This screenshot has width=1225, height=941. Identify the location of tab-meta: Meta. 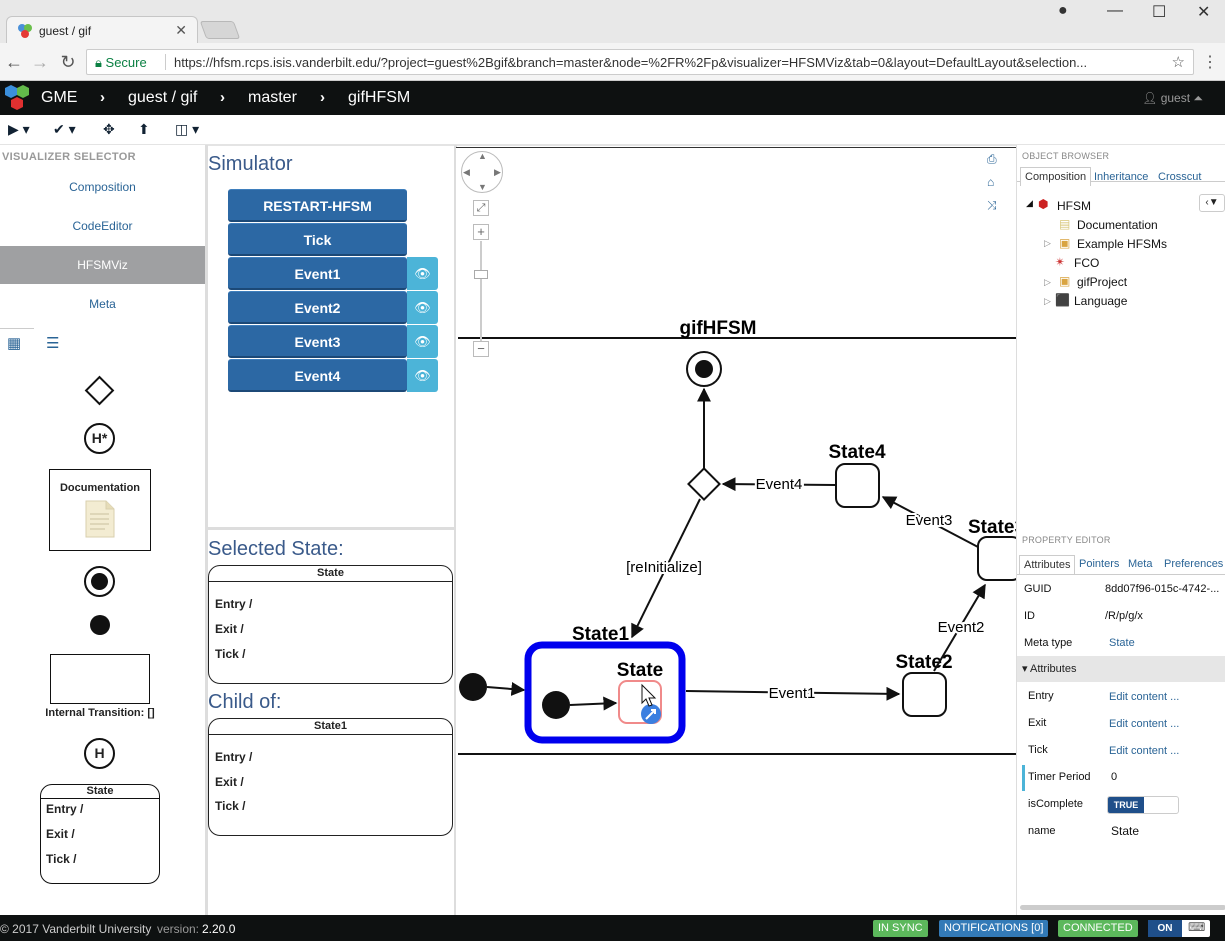
(1140, 564).